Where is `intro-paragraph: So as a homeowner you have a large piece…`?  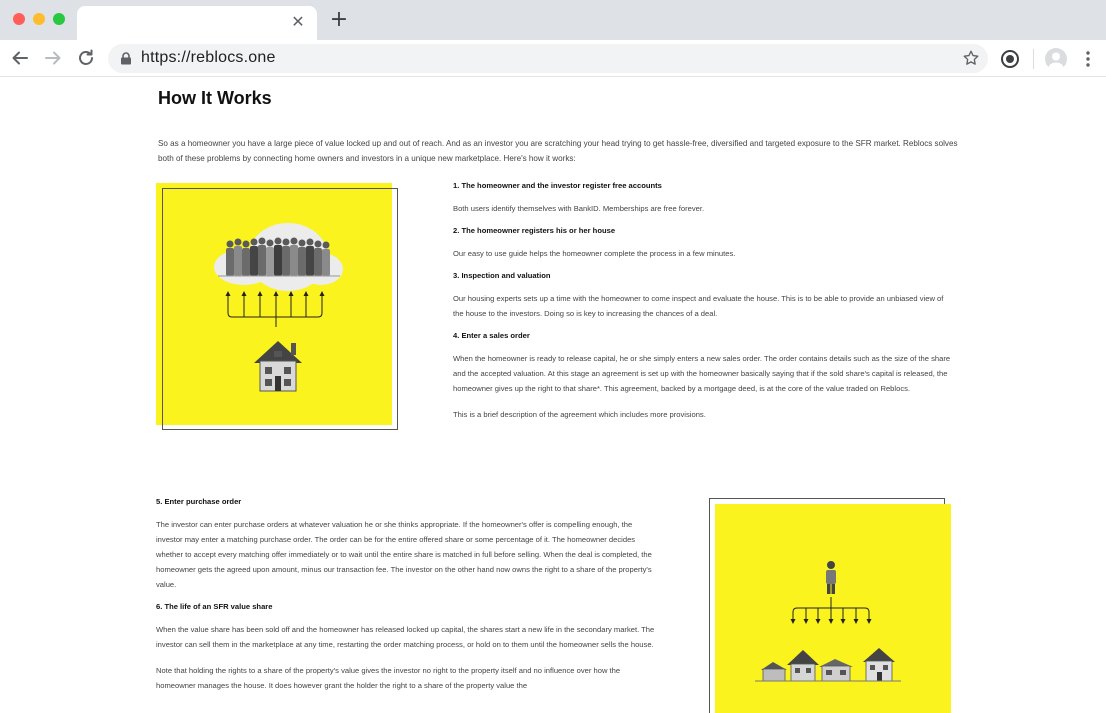 intro-paragraph: So as a homeowner you have a large piece… is located at coordinates (558, 151).